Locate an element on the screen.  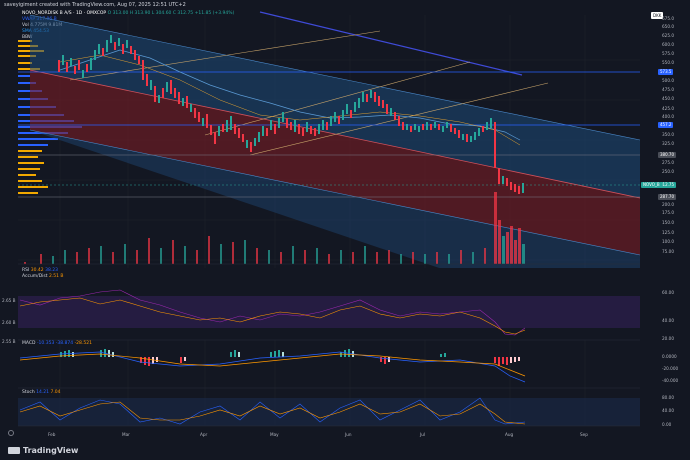
svg-text: 625.0 is located at coordinates (668, 35).